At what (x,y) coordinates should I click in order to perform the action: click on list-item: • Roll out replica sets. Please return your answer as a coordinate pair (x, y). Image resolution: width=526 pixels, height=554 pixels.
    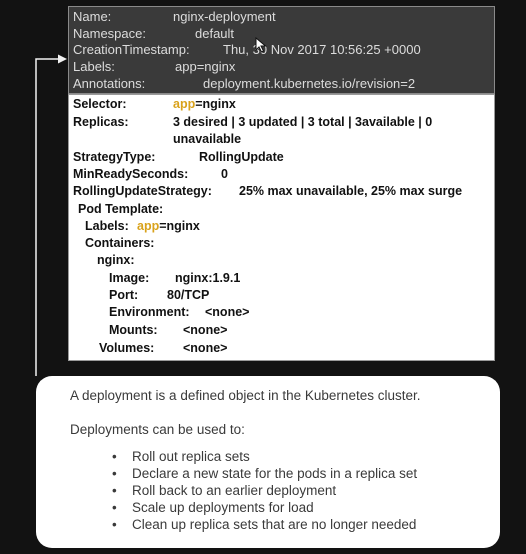
    Looking at the image, I should click on (264, 456).